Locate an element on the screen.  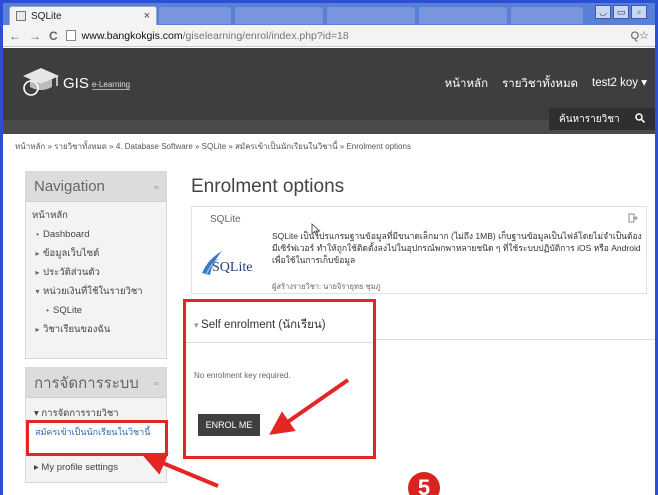
my-profile-settings-item: ▸ My profile settings is located at coordinates (76, 467).